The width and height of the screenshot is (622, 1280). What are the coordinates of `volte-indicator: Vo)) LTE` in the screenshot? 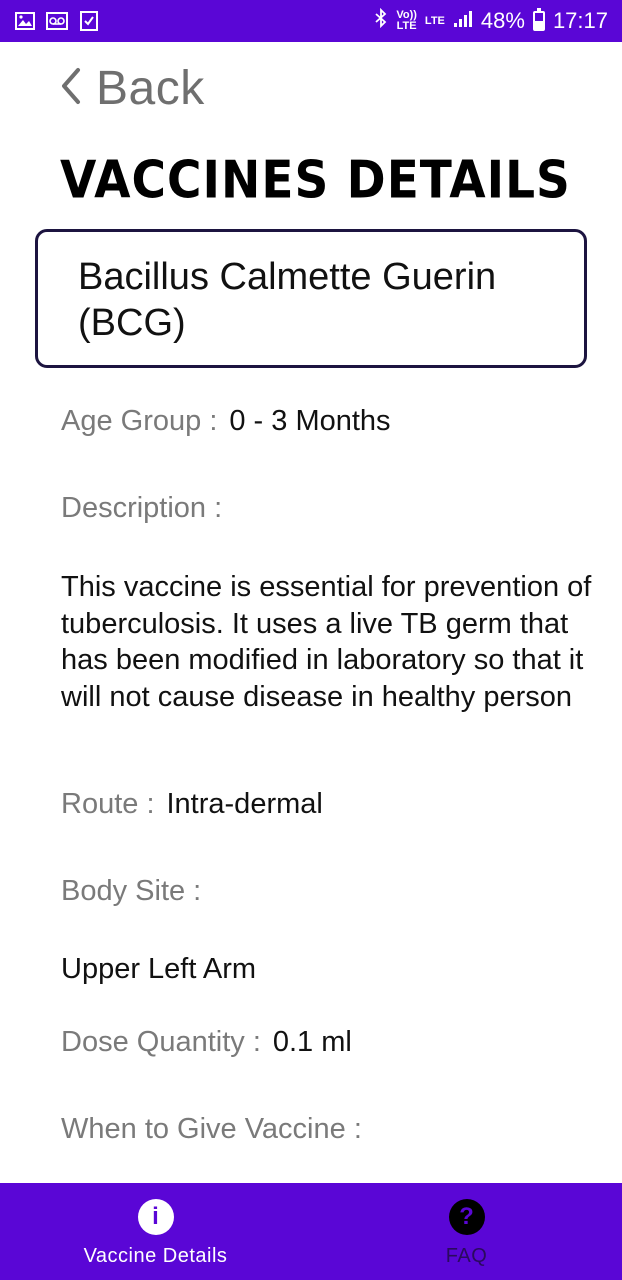 It's located at (406, 20).